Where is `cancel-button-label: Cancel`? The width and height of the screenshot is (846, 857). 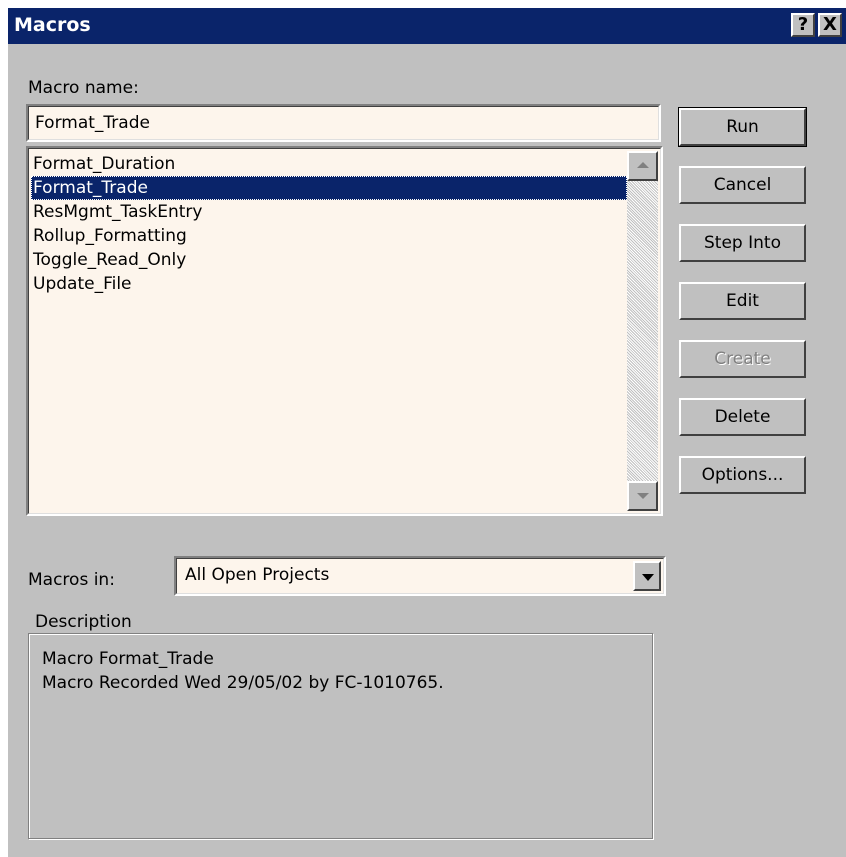 cancel-button-label: Cancel is located at coordinates (742, 185).